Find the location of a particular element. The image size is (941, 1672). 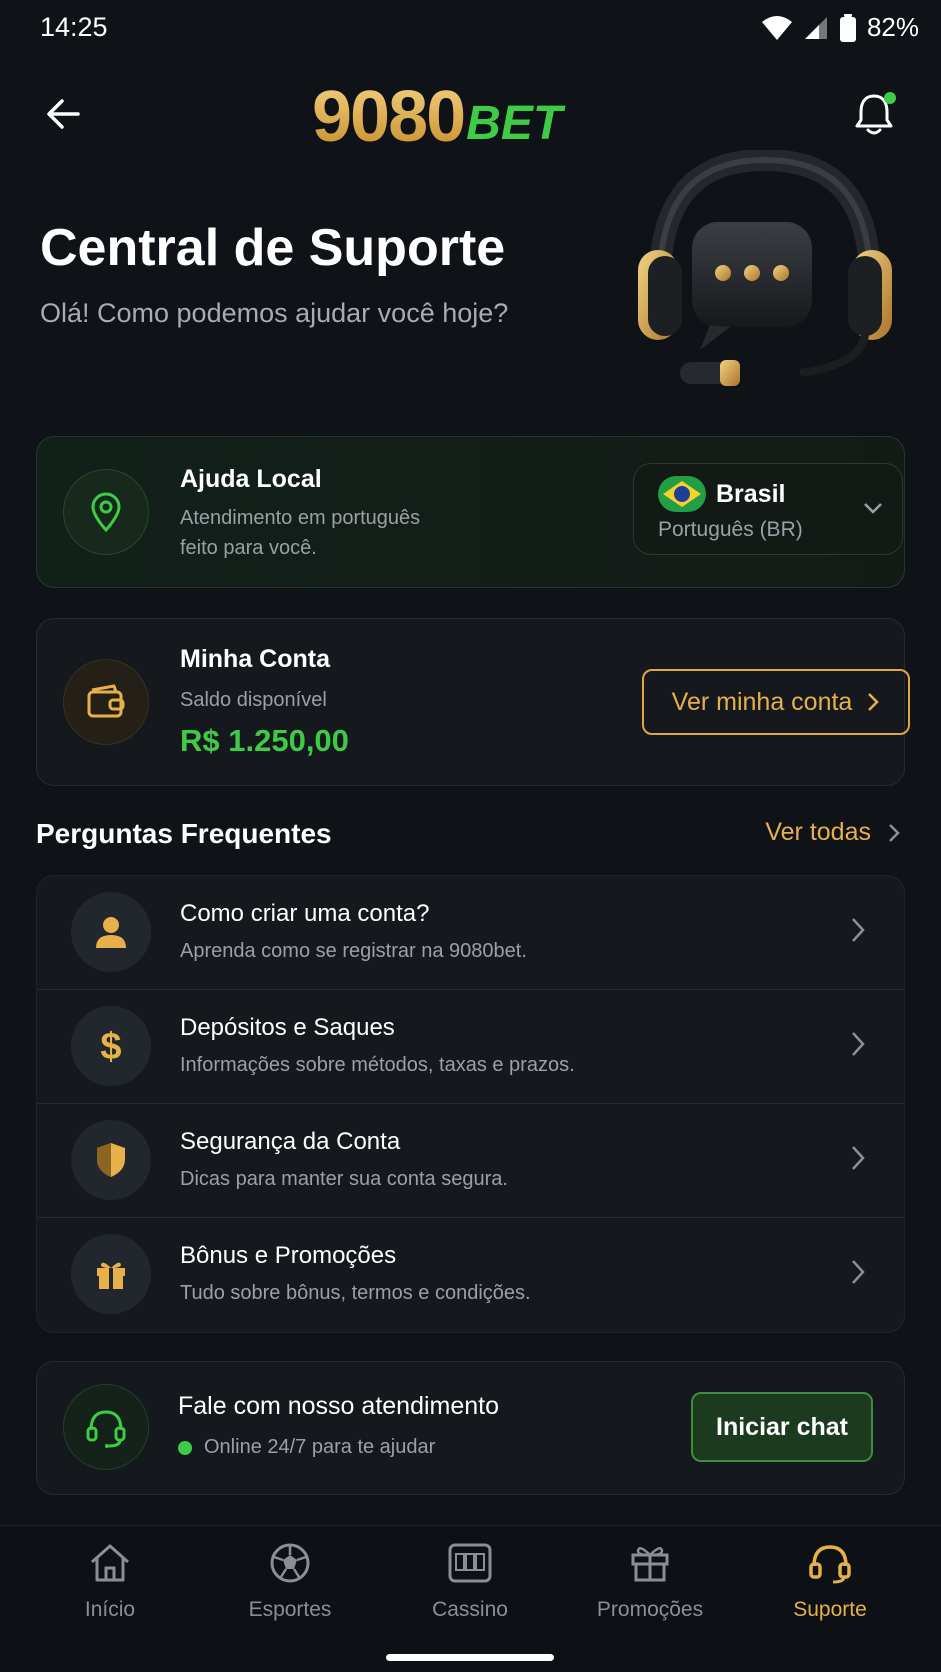

logo-number: 9080 is located at coordinates (389, 117).